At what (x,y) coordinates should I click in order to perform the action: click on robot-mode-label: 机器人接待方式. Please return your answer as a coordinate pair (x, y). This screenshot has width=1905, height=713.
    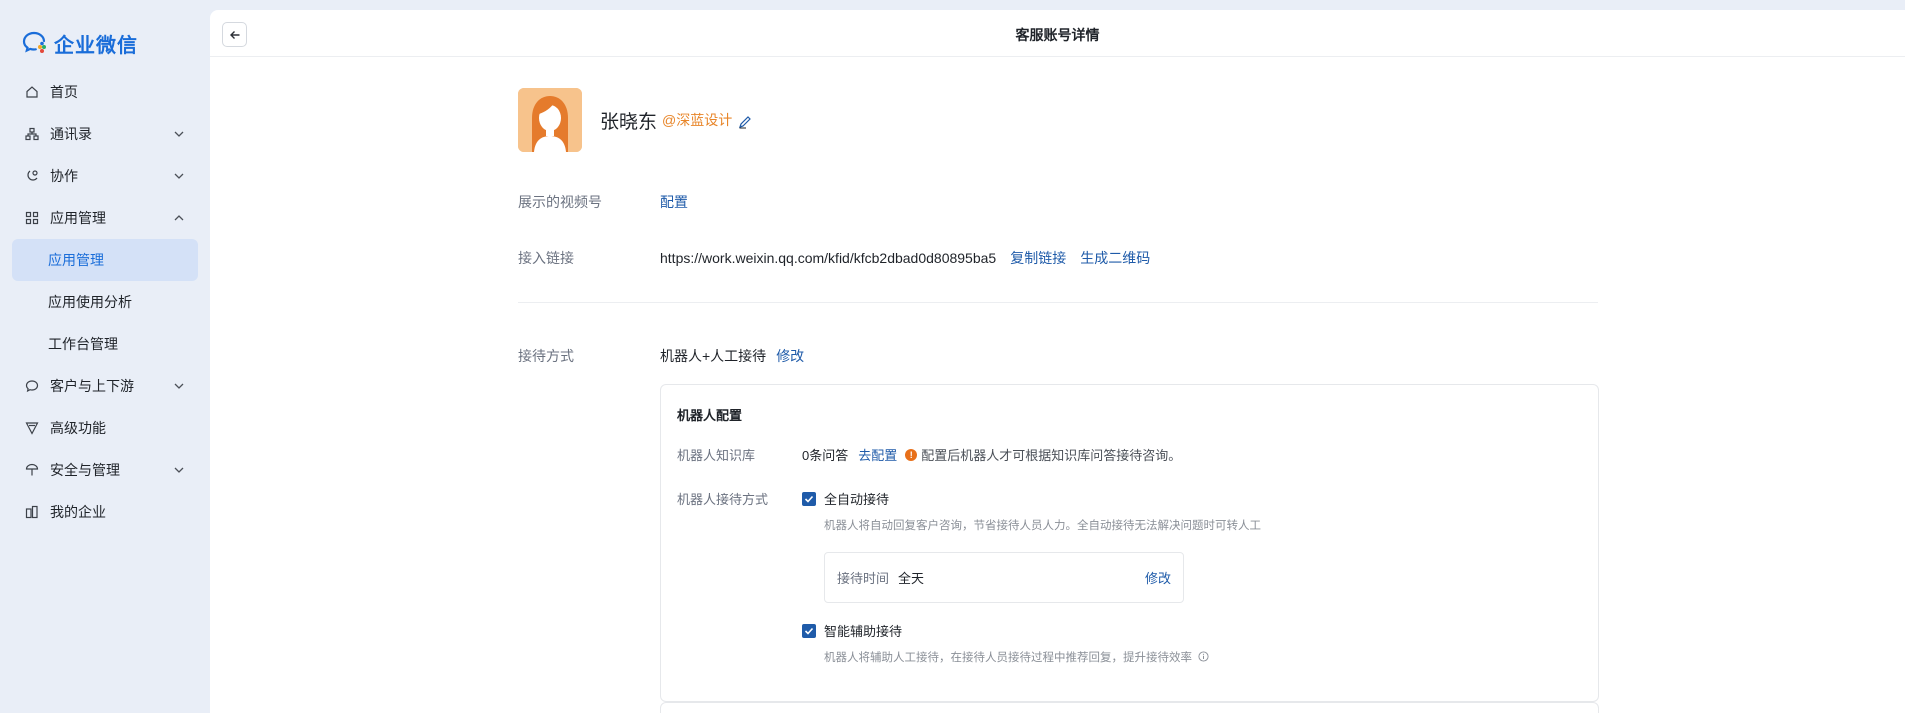
    Looking at the image, I should click on (723, 499).